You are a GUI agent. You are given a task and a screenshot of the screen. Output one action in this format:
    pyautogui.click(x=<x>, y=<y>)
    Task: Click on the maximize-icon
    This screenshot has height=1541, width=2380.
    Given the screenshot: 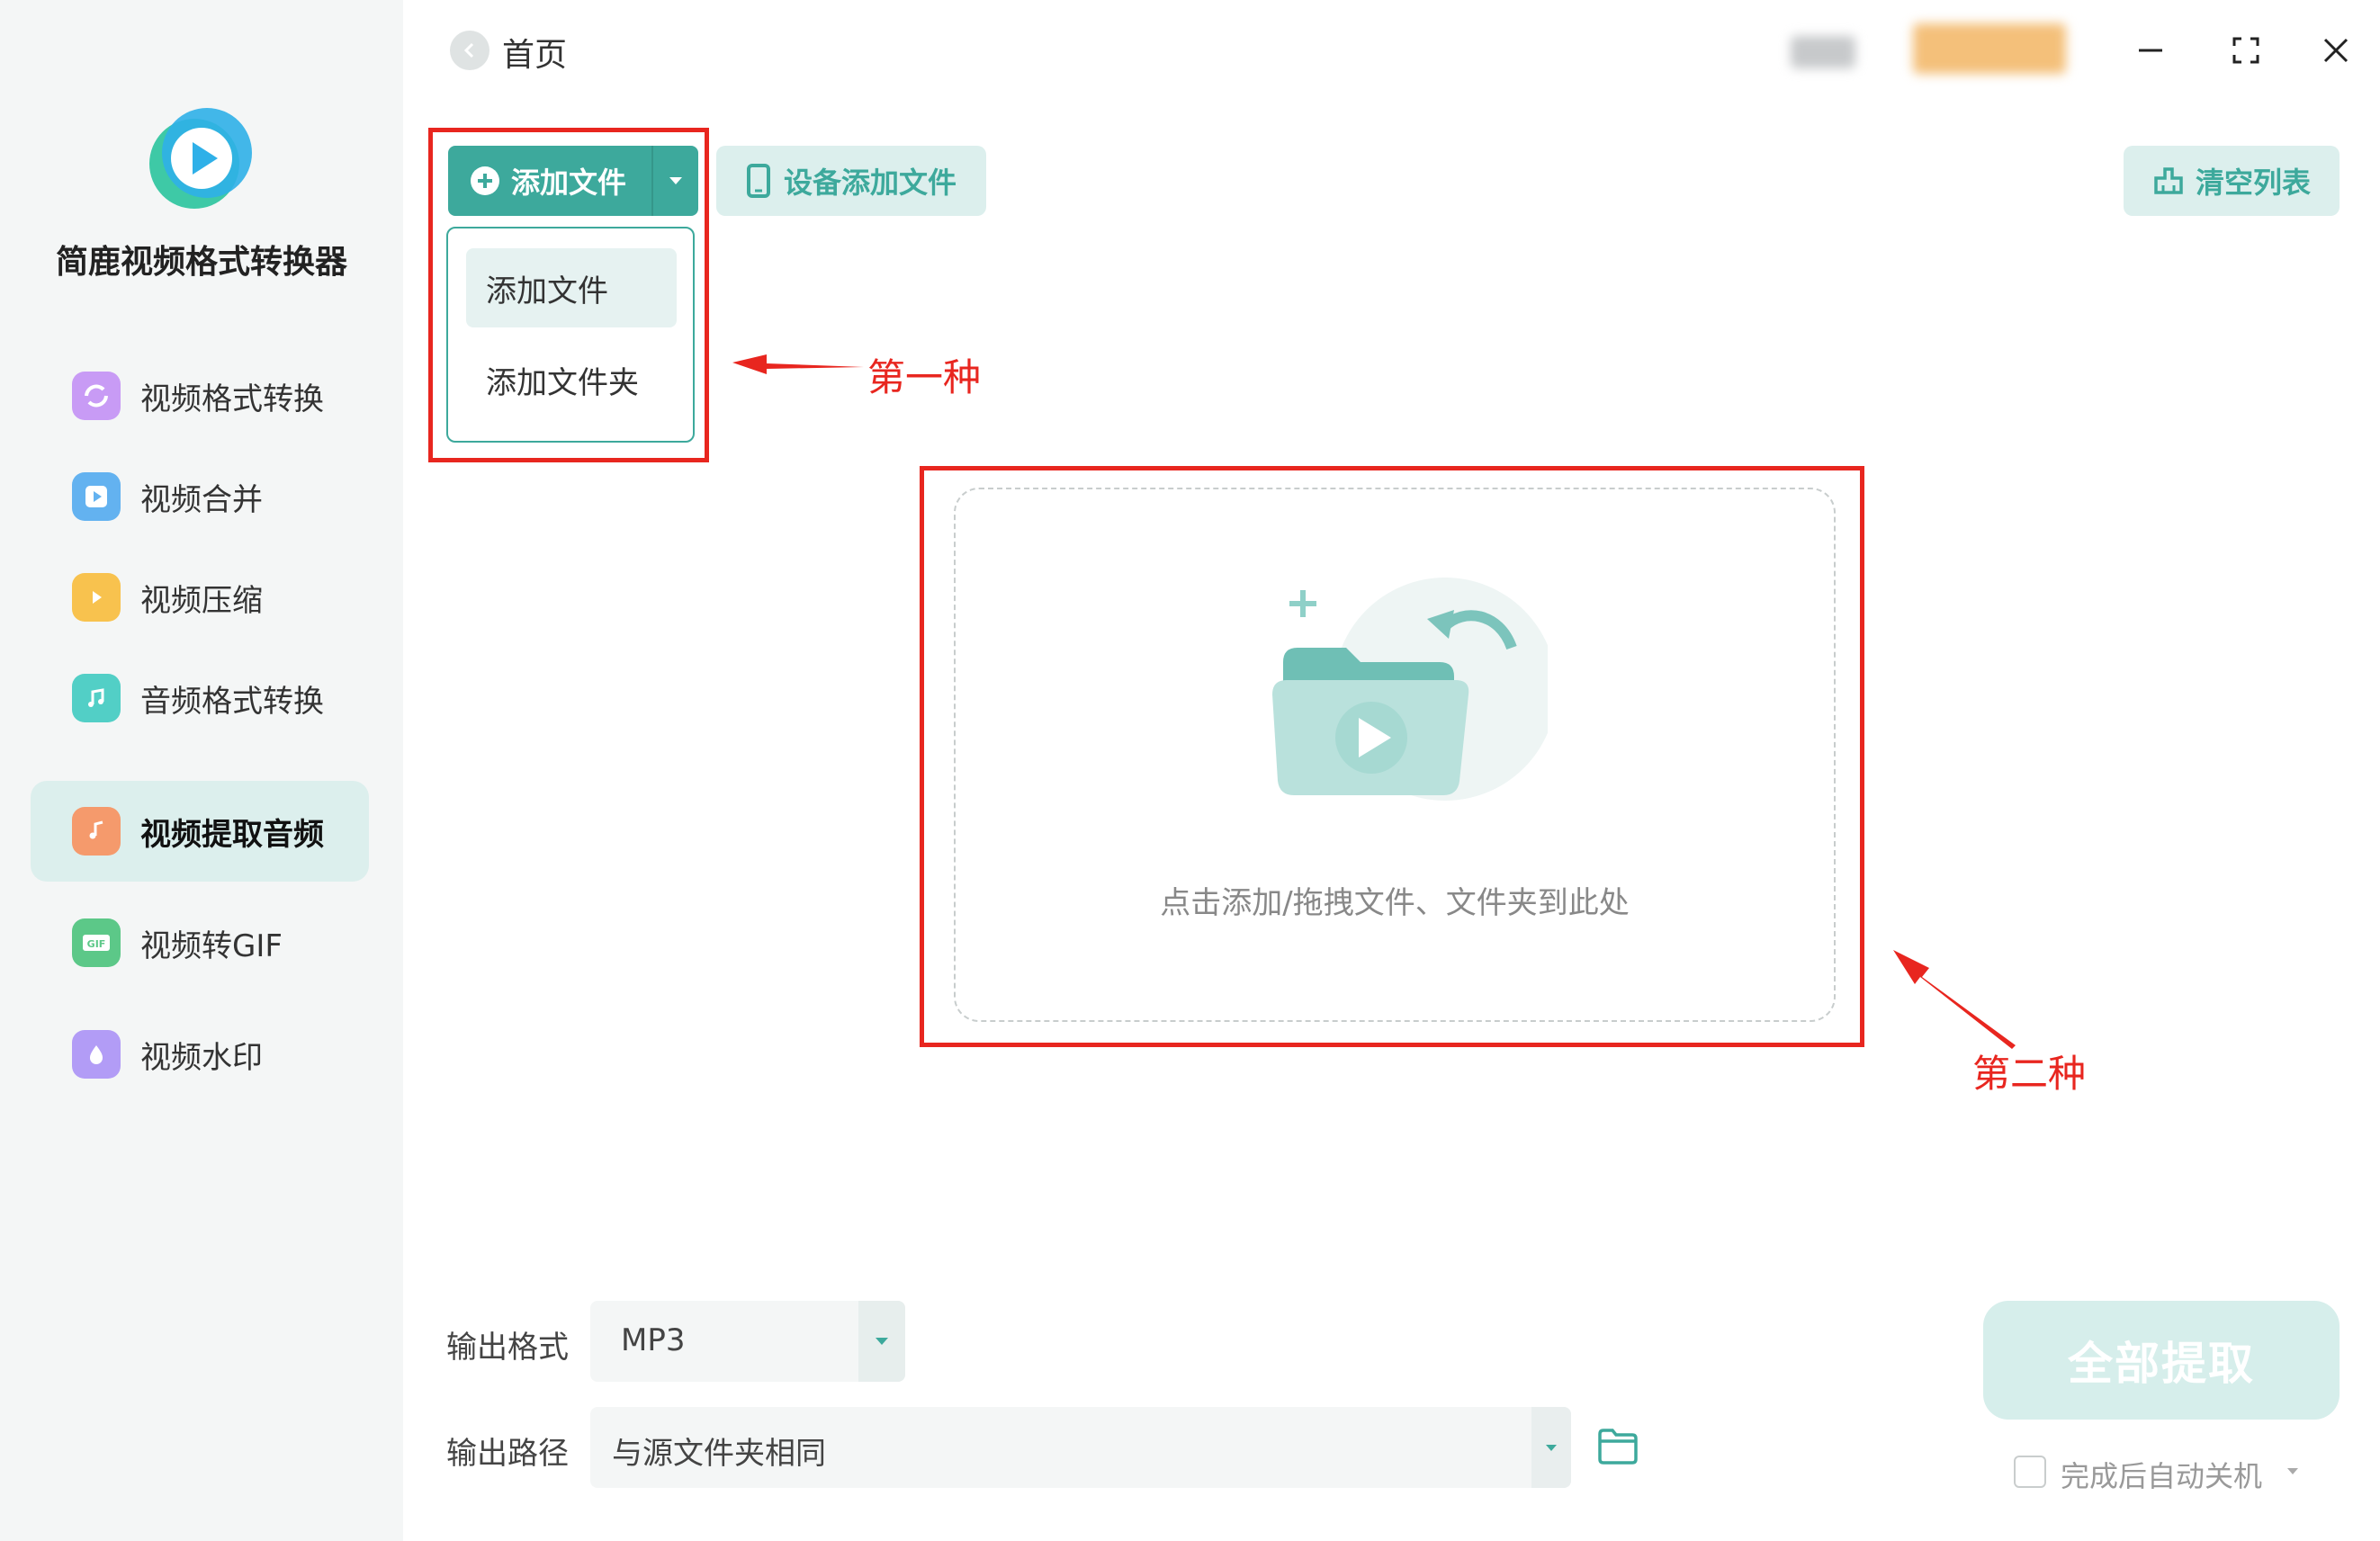 What is the action you would take?
    pyautogui.click(x=2246, y=50)
    